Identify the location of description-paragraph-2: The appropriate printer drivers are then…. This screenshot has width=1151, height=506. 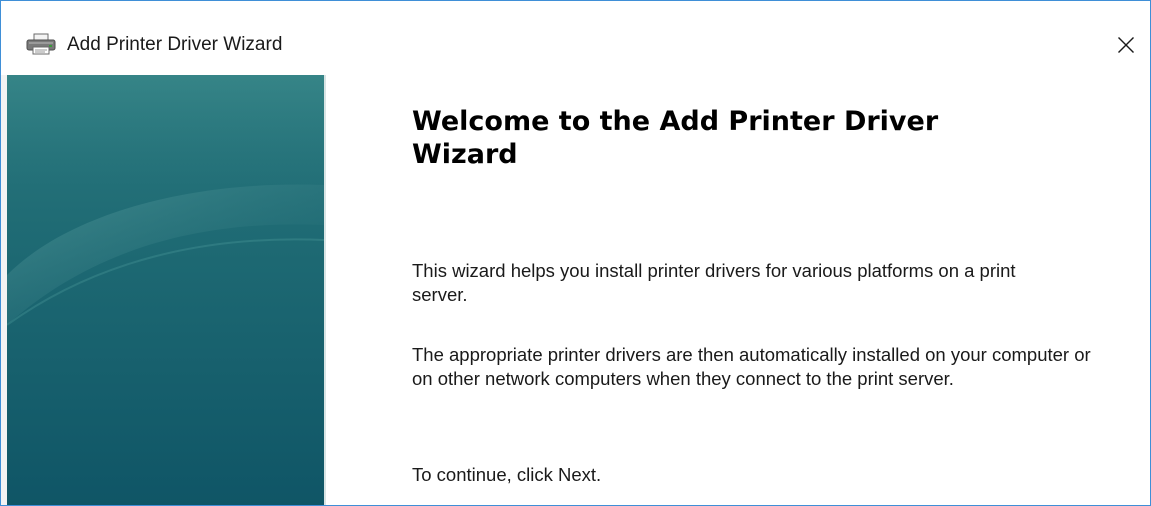
(751, 366).